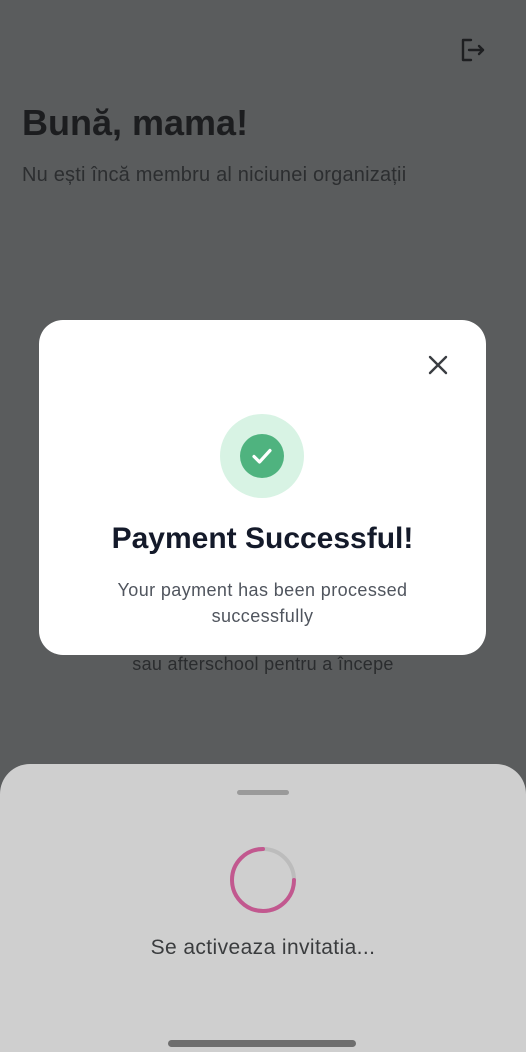 The height and width of the screenshot is (1052, 526). What do you see at coordinates (263, 664) in the screenshot?
I see `background-hint-text: sau afterschool pentru a începe` at bounding box center [263, 664].